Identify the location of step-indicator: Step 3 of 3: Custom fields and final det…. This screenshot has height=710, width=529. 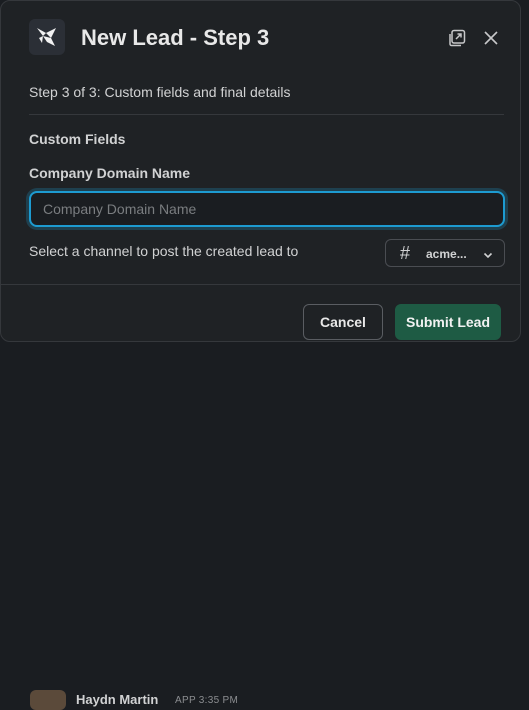
(160, 92).